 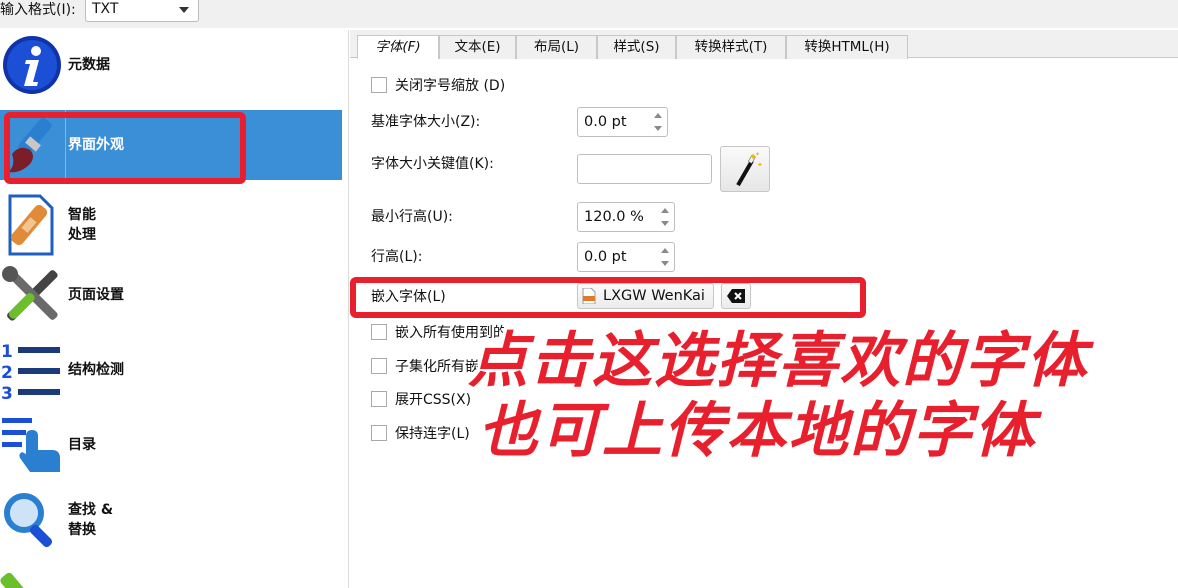 What do you see at coordinates (96, 145) in the screenshot?
I see `sidebar-item-label: 界面外观` at bounding box center [96, 145].